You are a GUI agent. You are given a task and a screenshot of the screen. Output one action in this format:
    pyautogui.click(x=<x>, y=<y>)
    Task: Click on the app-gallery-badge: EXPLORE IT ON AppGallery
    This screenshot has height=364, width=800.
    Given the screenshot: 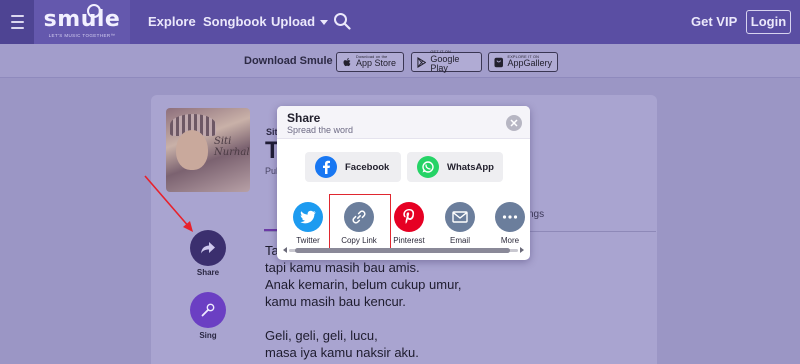 What is the action you would take?
    pyautogui.click(x=523, y=62)
    